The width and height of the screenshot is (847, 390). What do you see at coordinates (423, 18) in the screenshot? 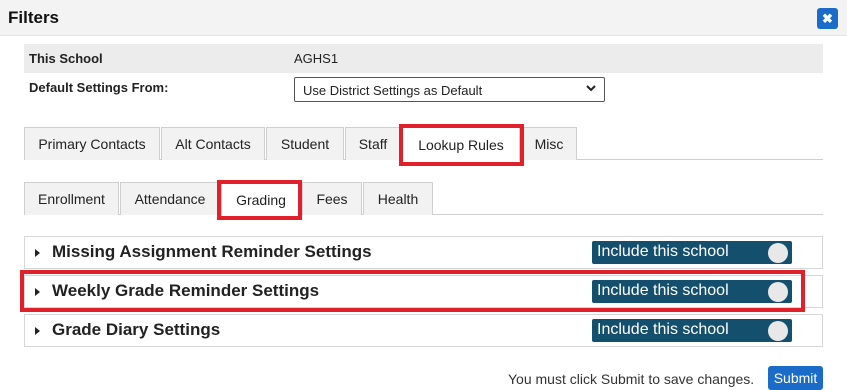
I see `dialog-title-bar: Filters ✖` at bounding box center [423, 18].